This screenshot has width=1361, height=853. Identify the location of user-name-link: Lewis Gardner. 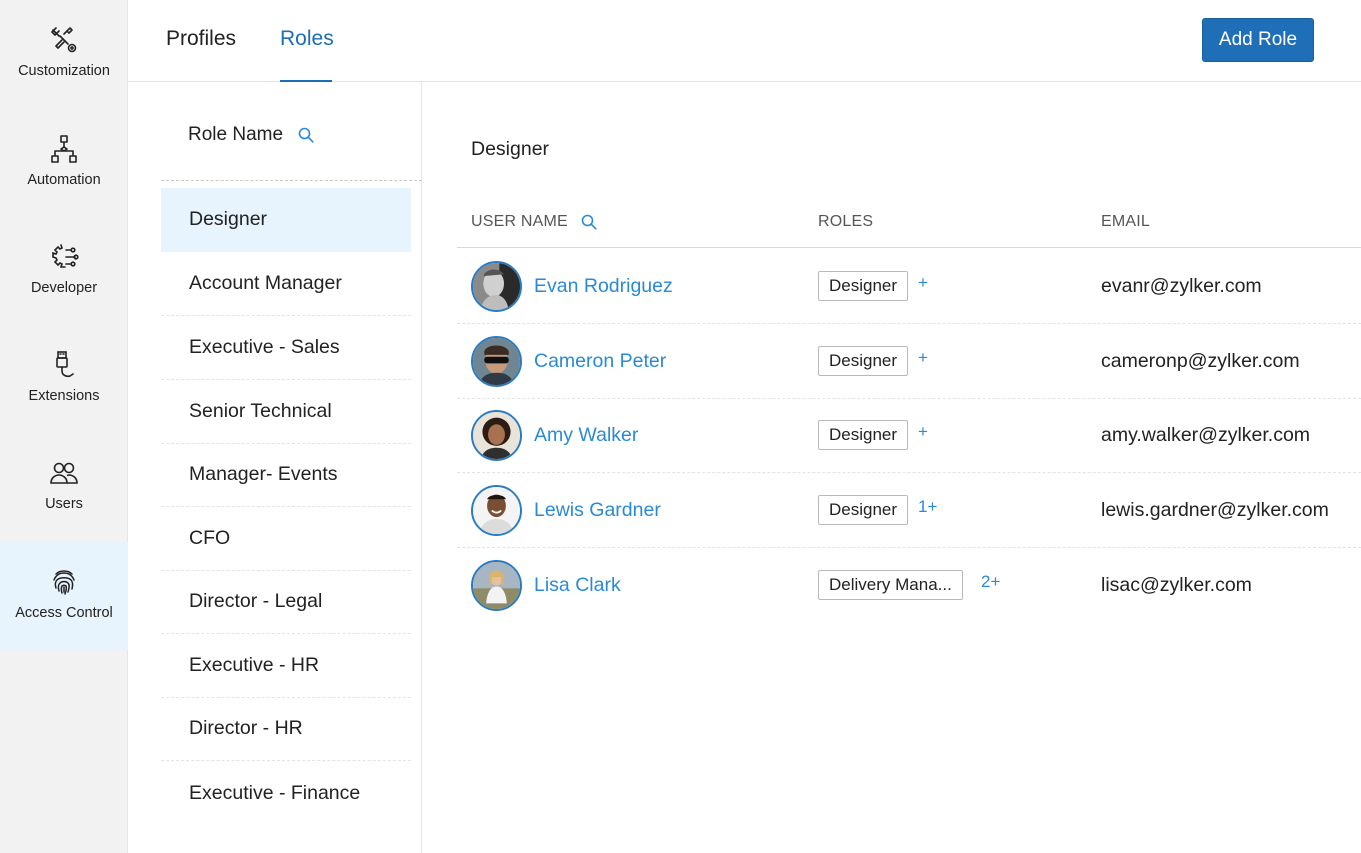
(597, 510).